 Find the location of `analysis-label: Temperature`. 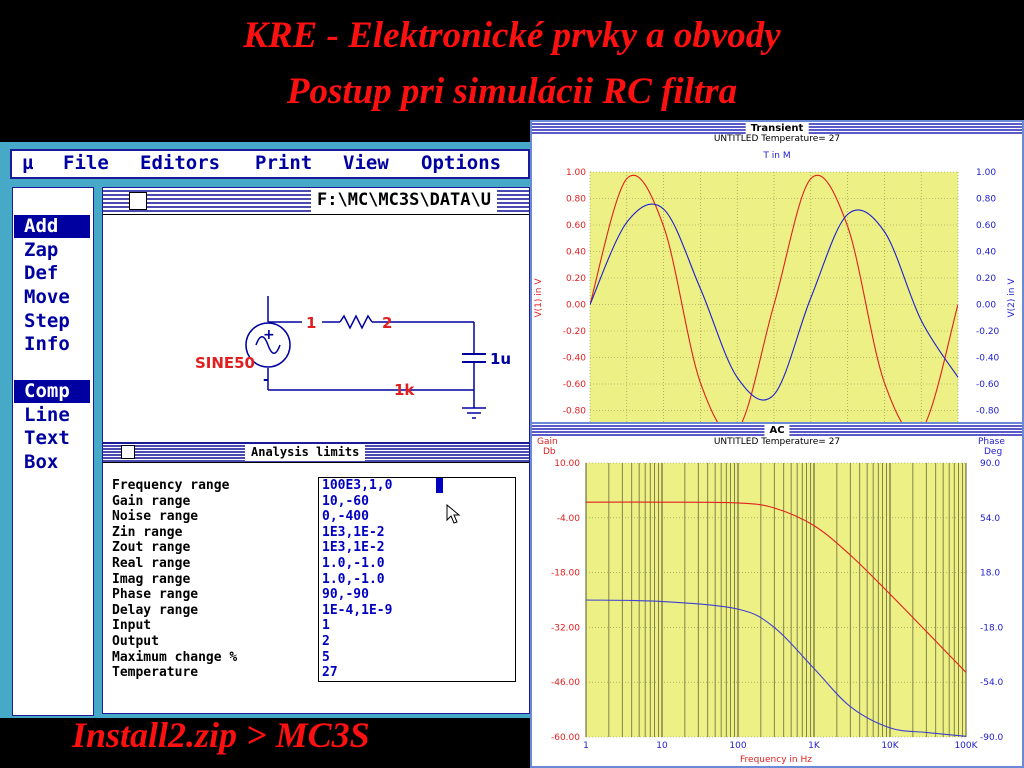

analysis-label: Temperature is located at coordinates (155, 673).